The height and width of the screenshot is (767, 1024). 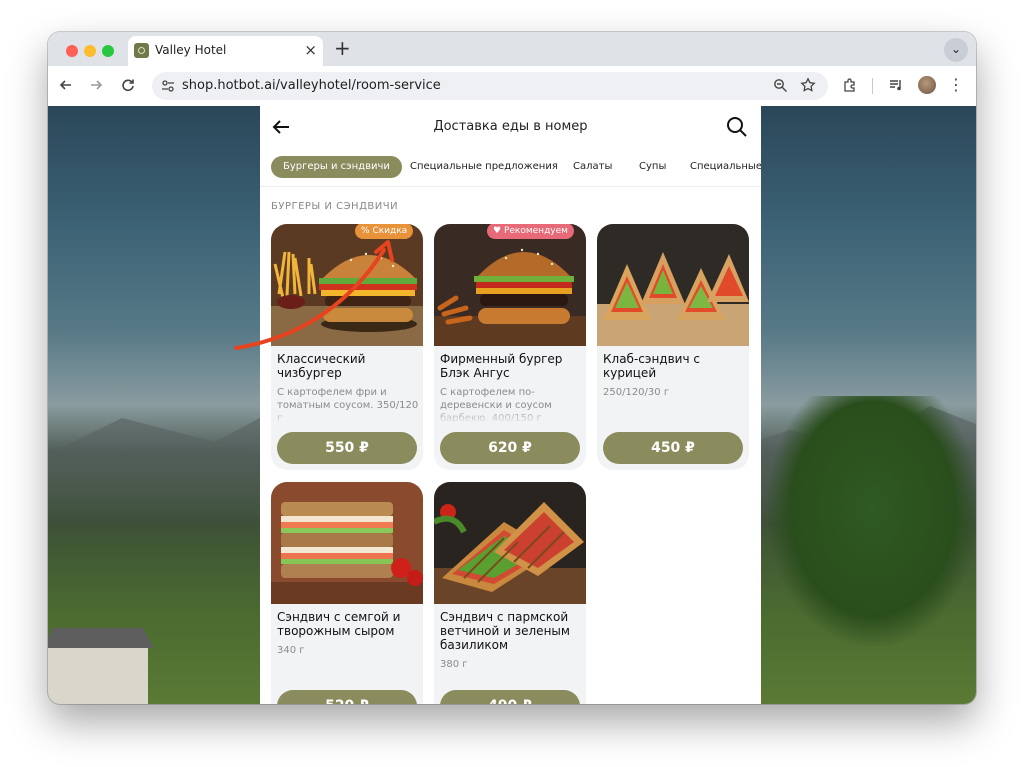 What do you see at coordinates (311, 85) in the screenshot?
I see `url-text: shop.hotbot.ai/valleyhotel/room-service` at bounding box center [311, 85].